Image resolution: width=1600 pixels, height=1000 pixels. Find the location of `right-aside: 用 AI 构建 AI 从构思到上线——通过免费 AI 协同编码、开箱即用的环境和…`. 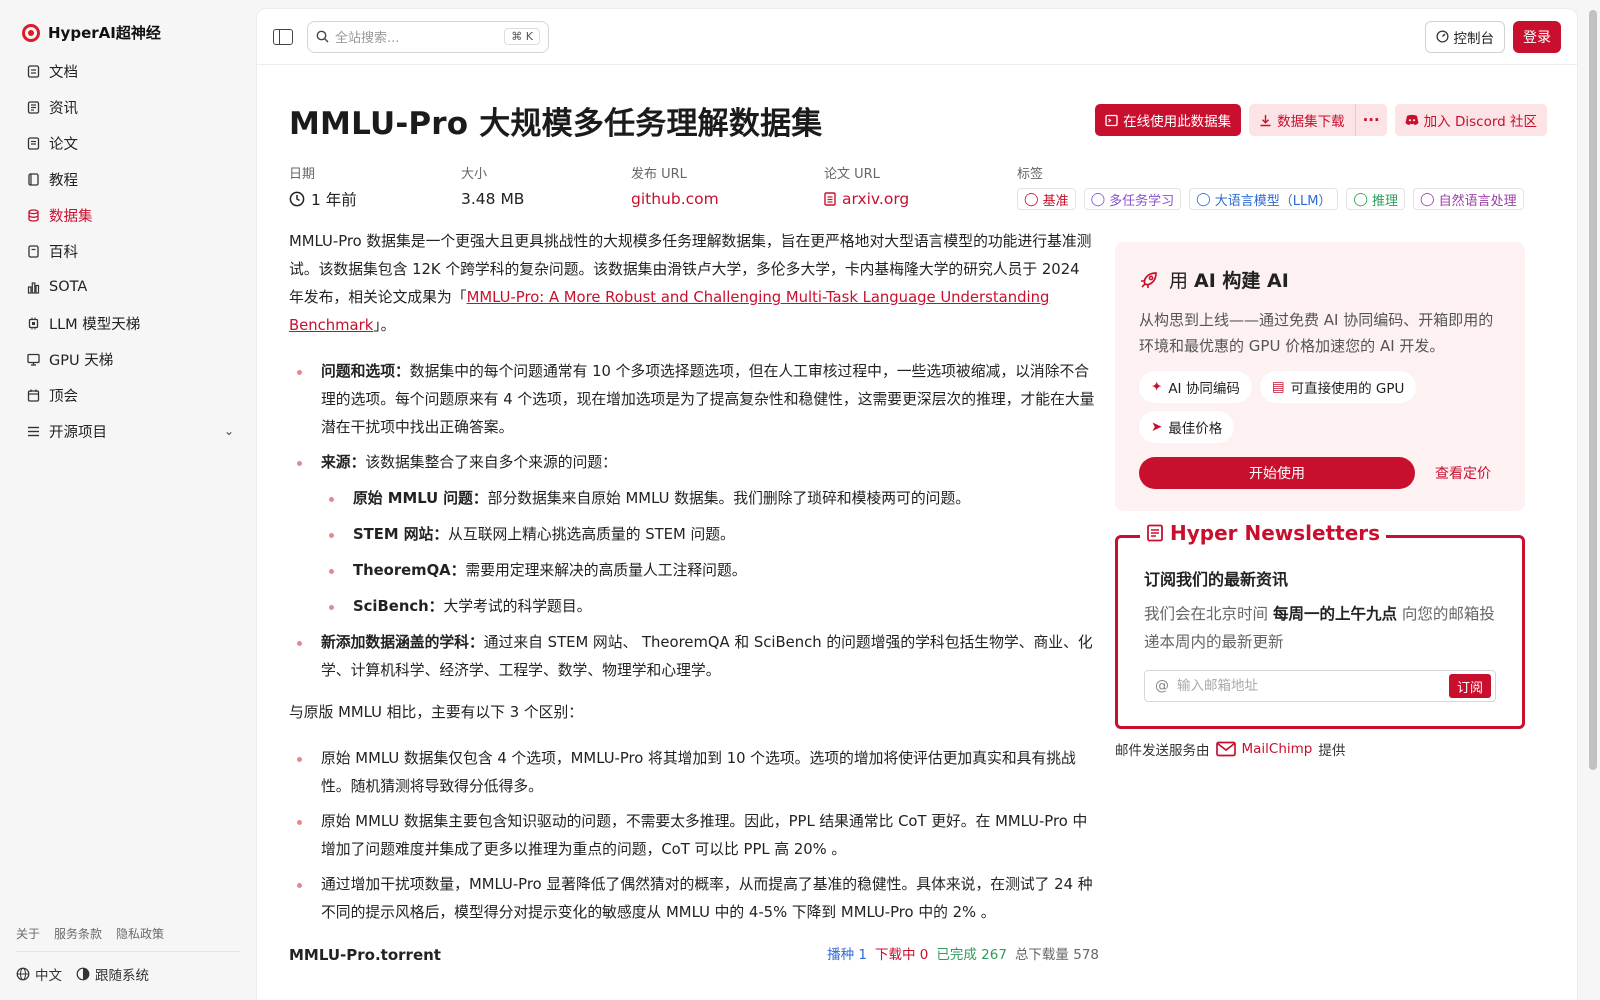

right-aside: 用 AI 构建 AI 从构思到上线——通过免费 AI 协同编码、开箱即用的环境和… is located at coordinates (1320, 500).